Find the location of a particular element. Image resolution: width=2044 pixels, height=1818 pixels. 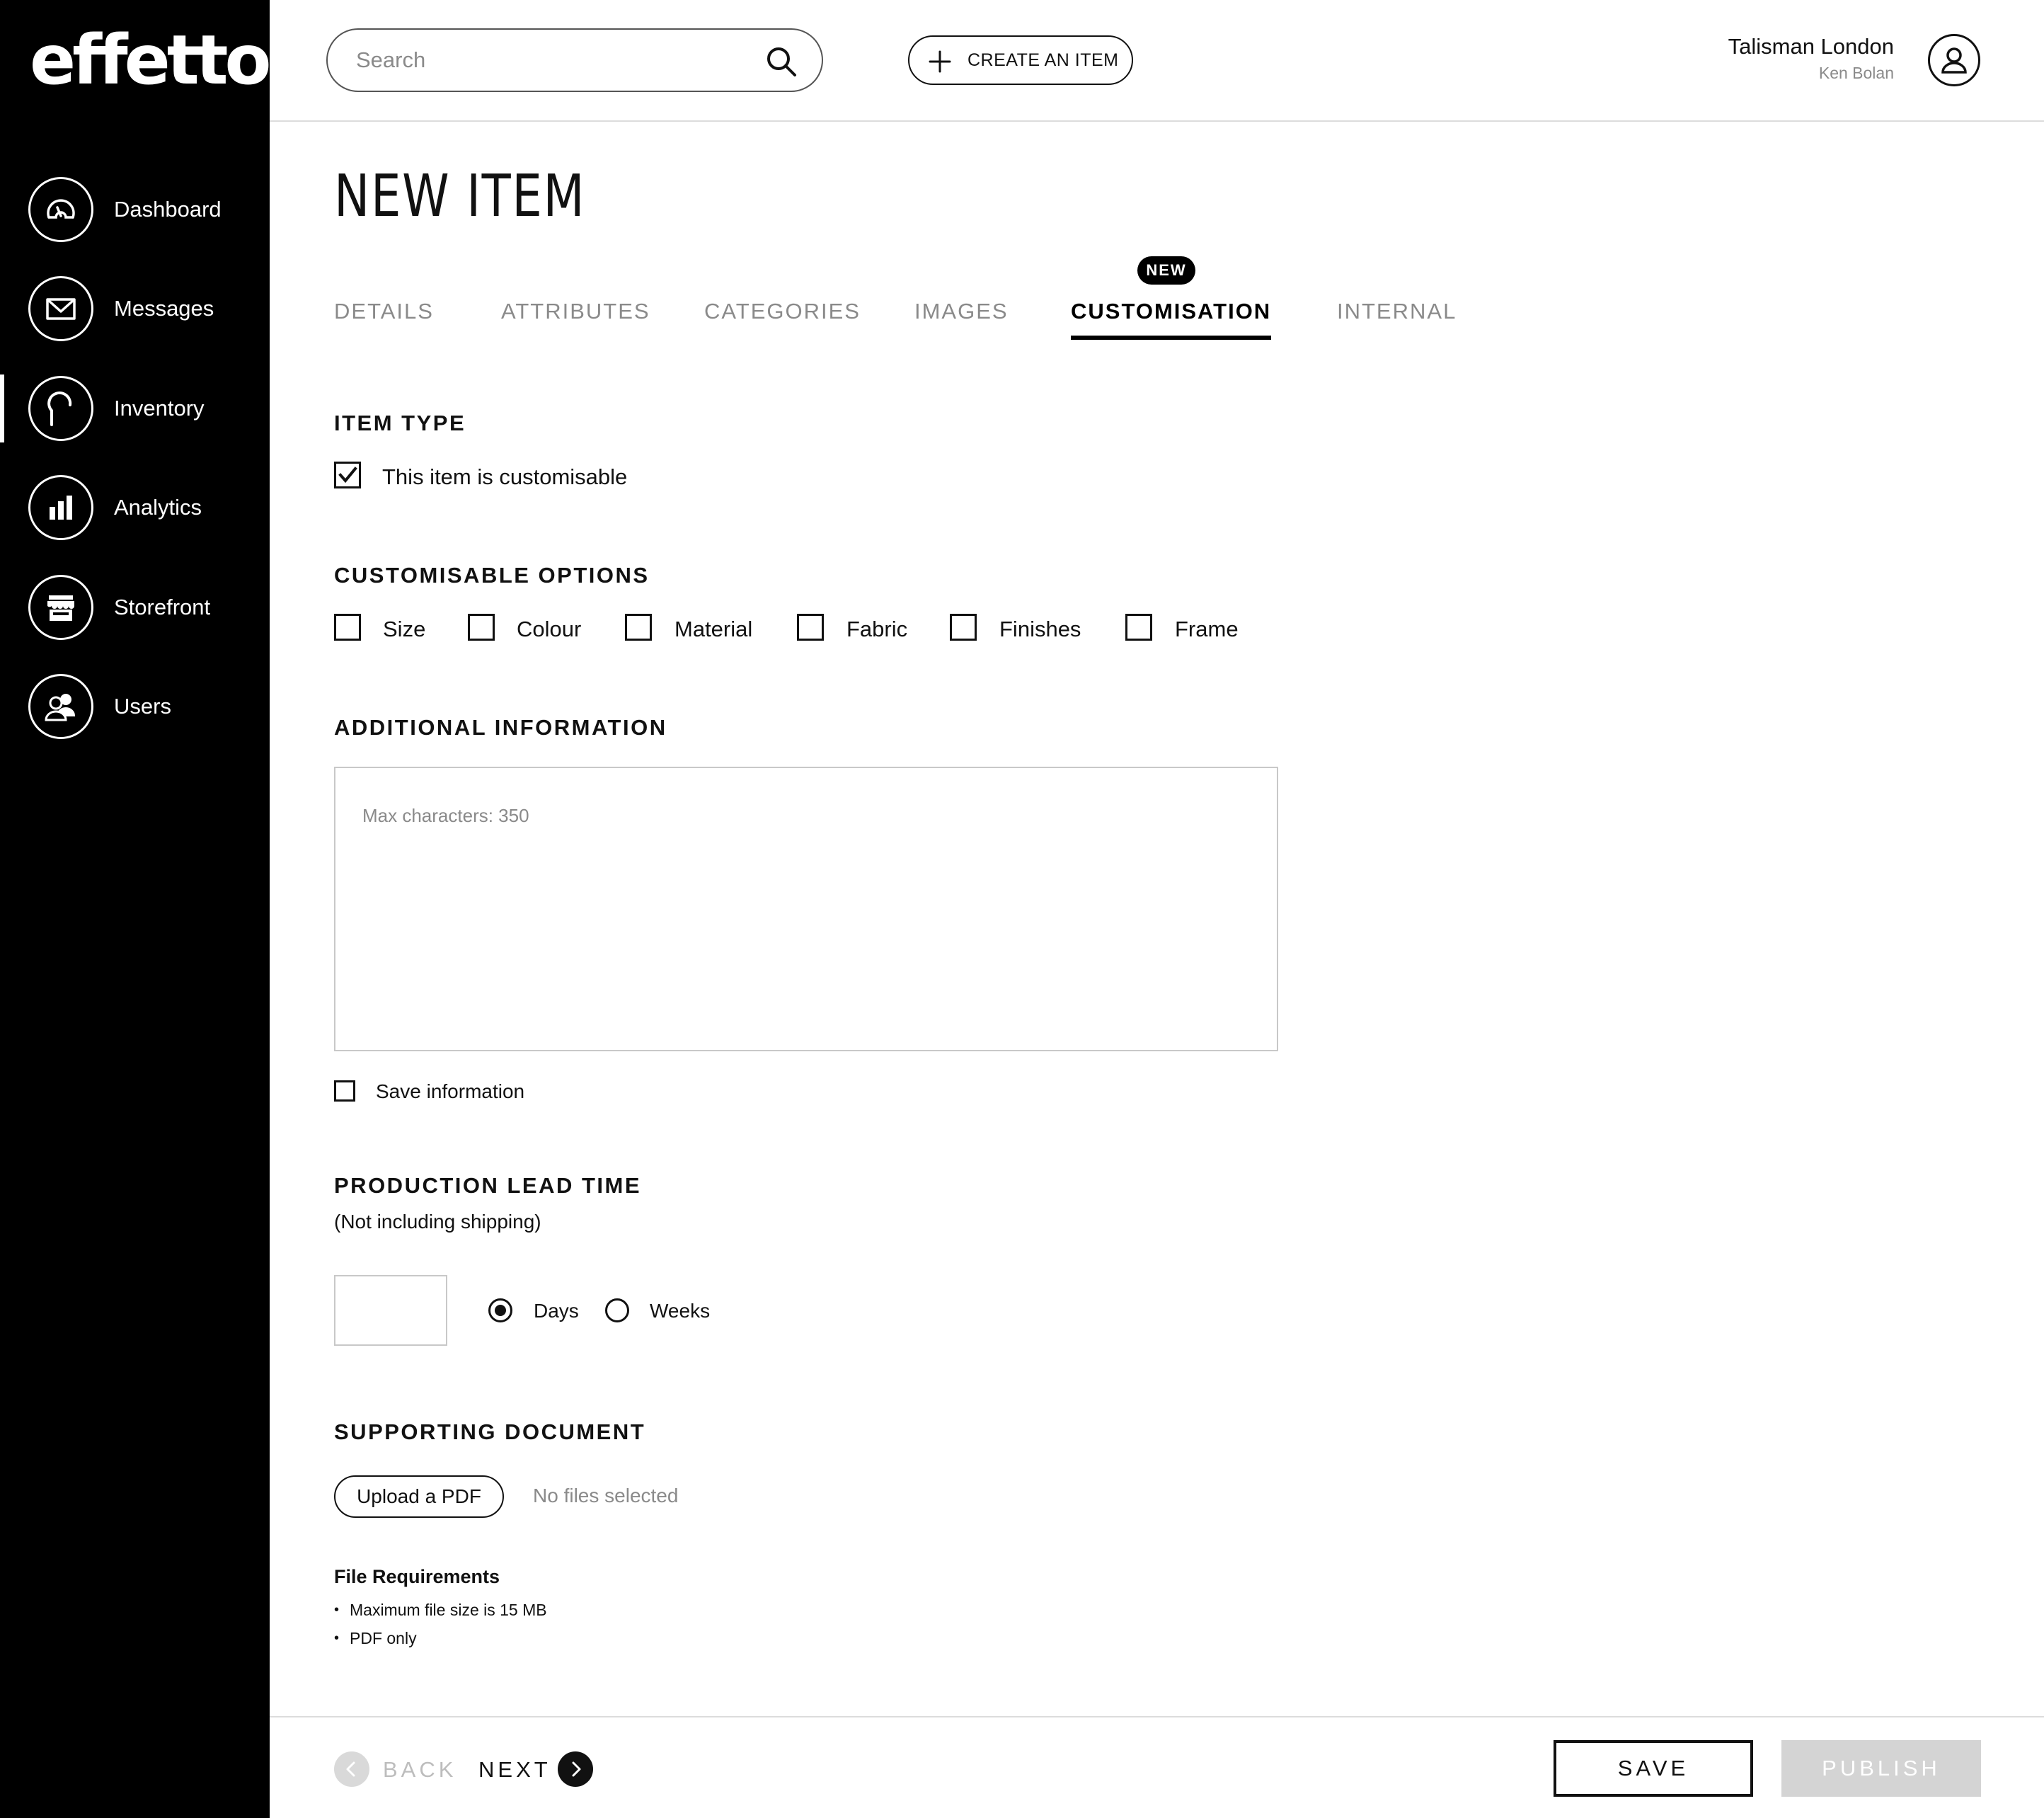

list-item: Maximum file size is 15 MB is located at coordinates (440, 1610).